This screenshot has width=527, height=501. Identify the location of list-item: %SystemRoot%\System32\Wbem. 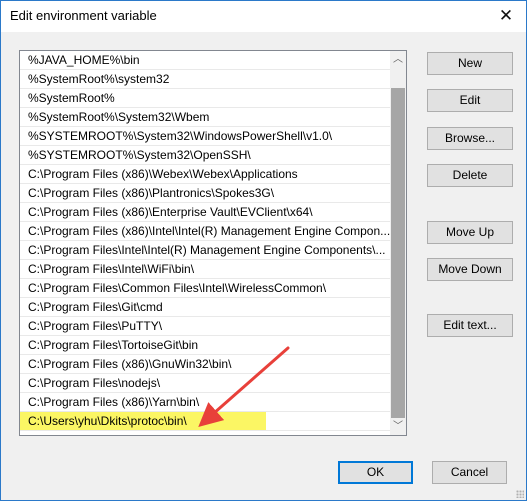
(205, 117).